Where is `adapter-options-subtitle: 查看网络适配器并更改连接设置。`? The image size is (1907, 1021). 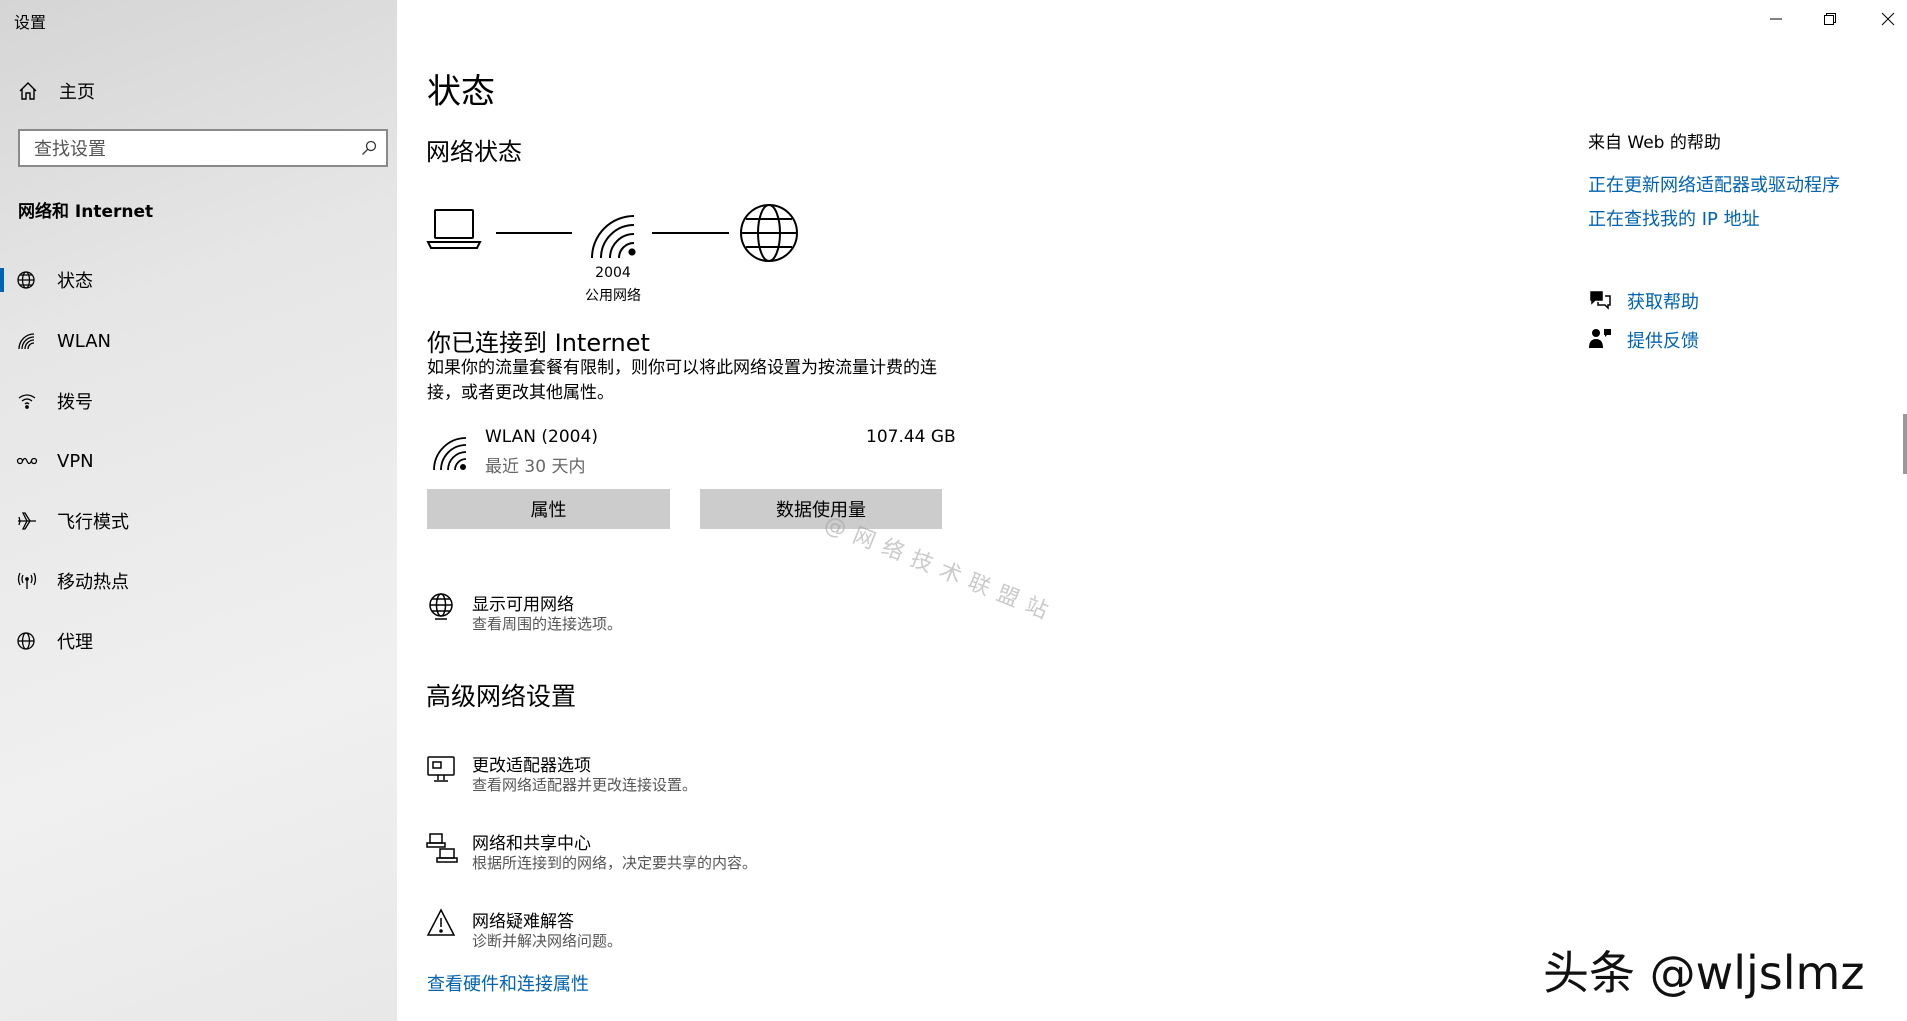
adapter-options-subtitle: 查看网络适配器并更改连接设置。 is located at coordinates (585, 785).